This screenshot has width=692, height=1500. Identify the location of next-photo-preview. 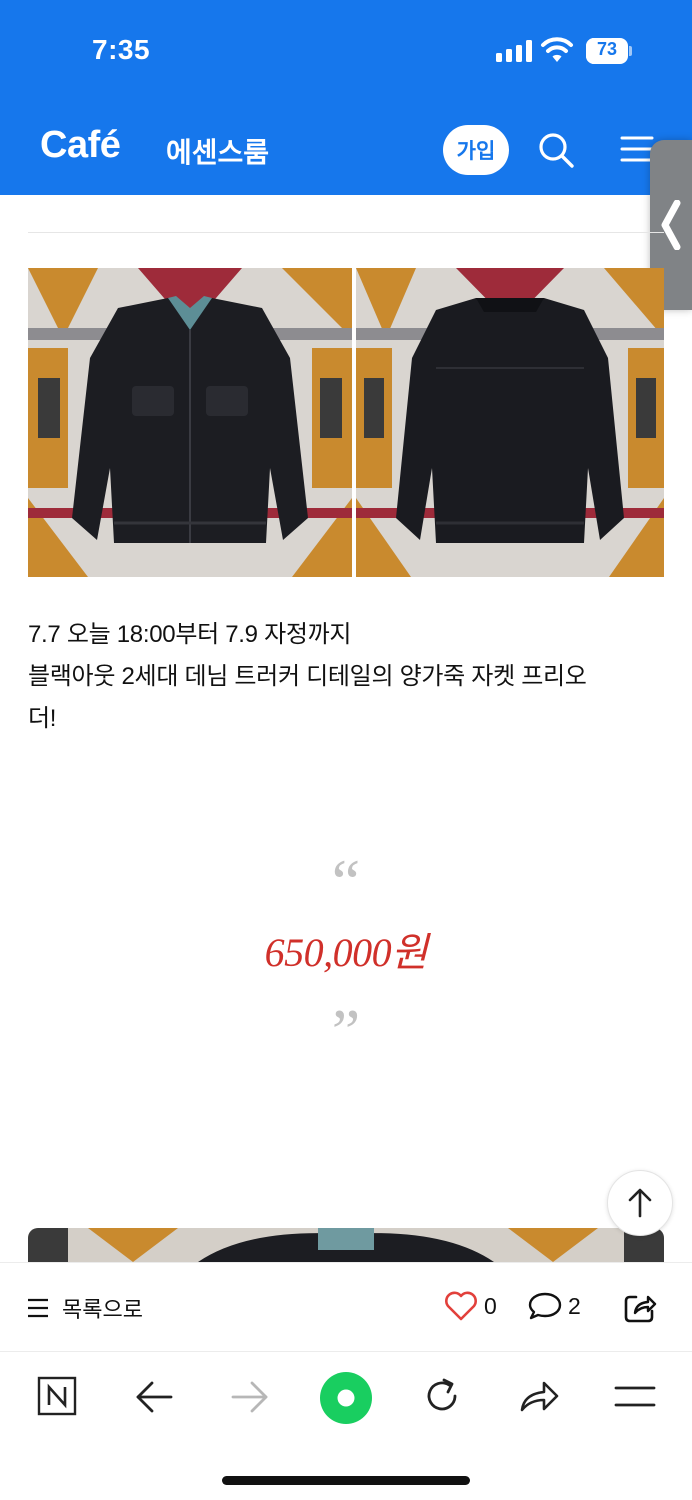
(346, 1245).